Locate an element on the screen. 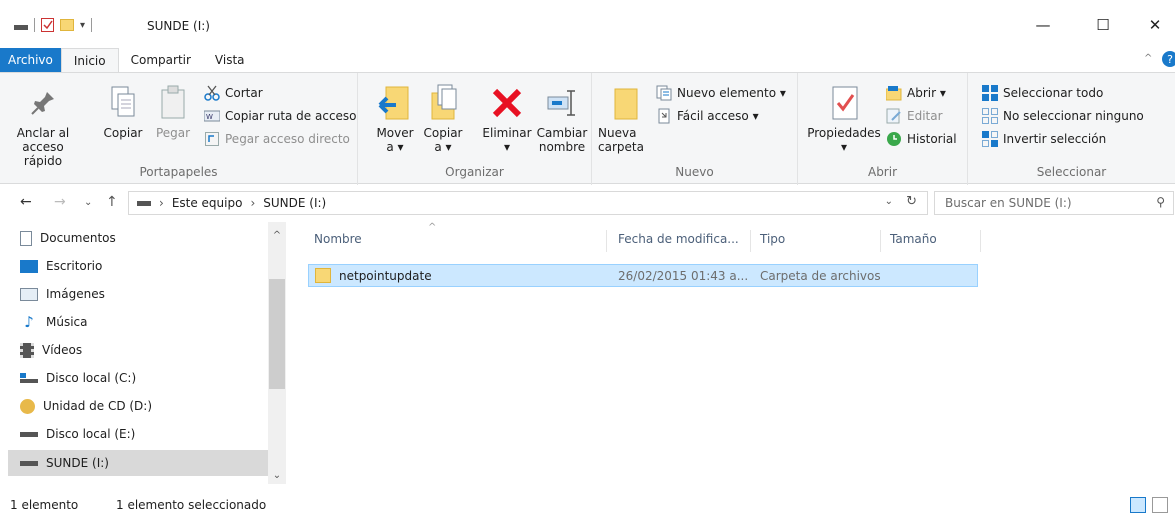 The image size is (1175, 516). usb-drive-icon is located at coordinates (29, 463).